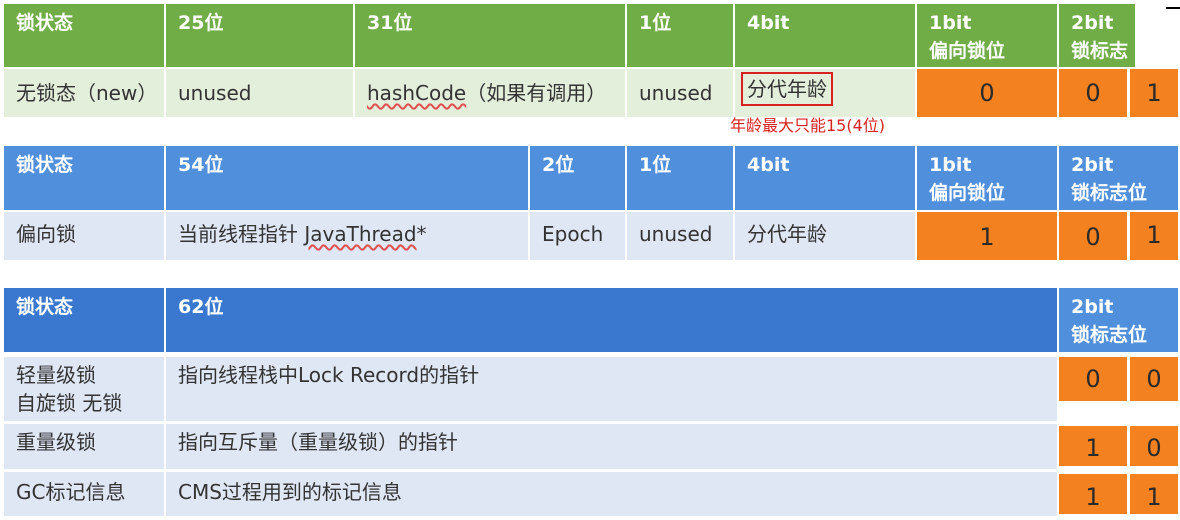 Image resolution: width=1180 pixels, height=520 pixels. I want to click on t2-cell-2: Epoch, so click(577, 236).